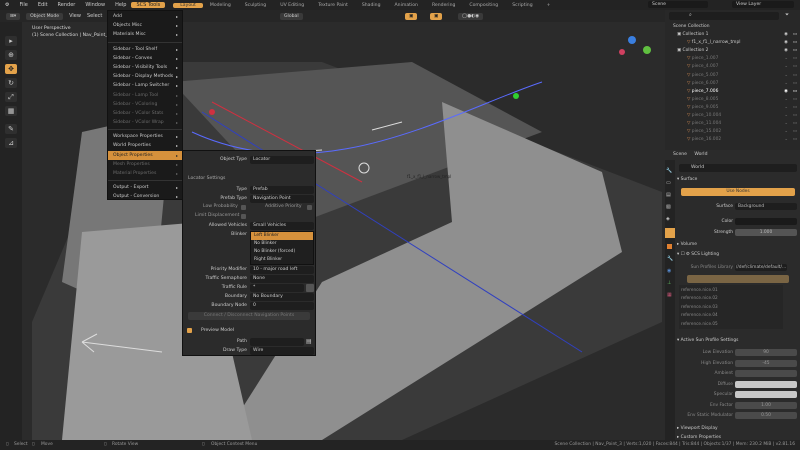 The image size is (800, 450). I want to click on menu-item: Materials Misc ▸, so click(145, 34).